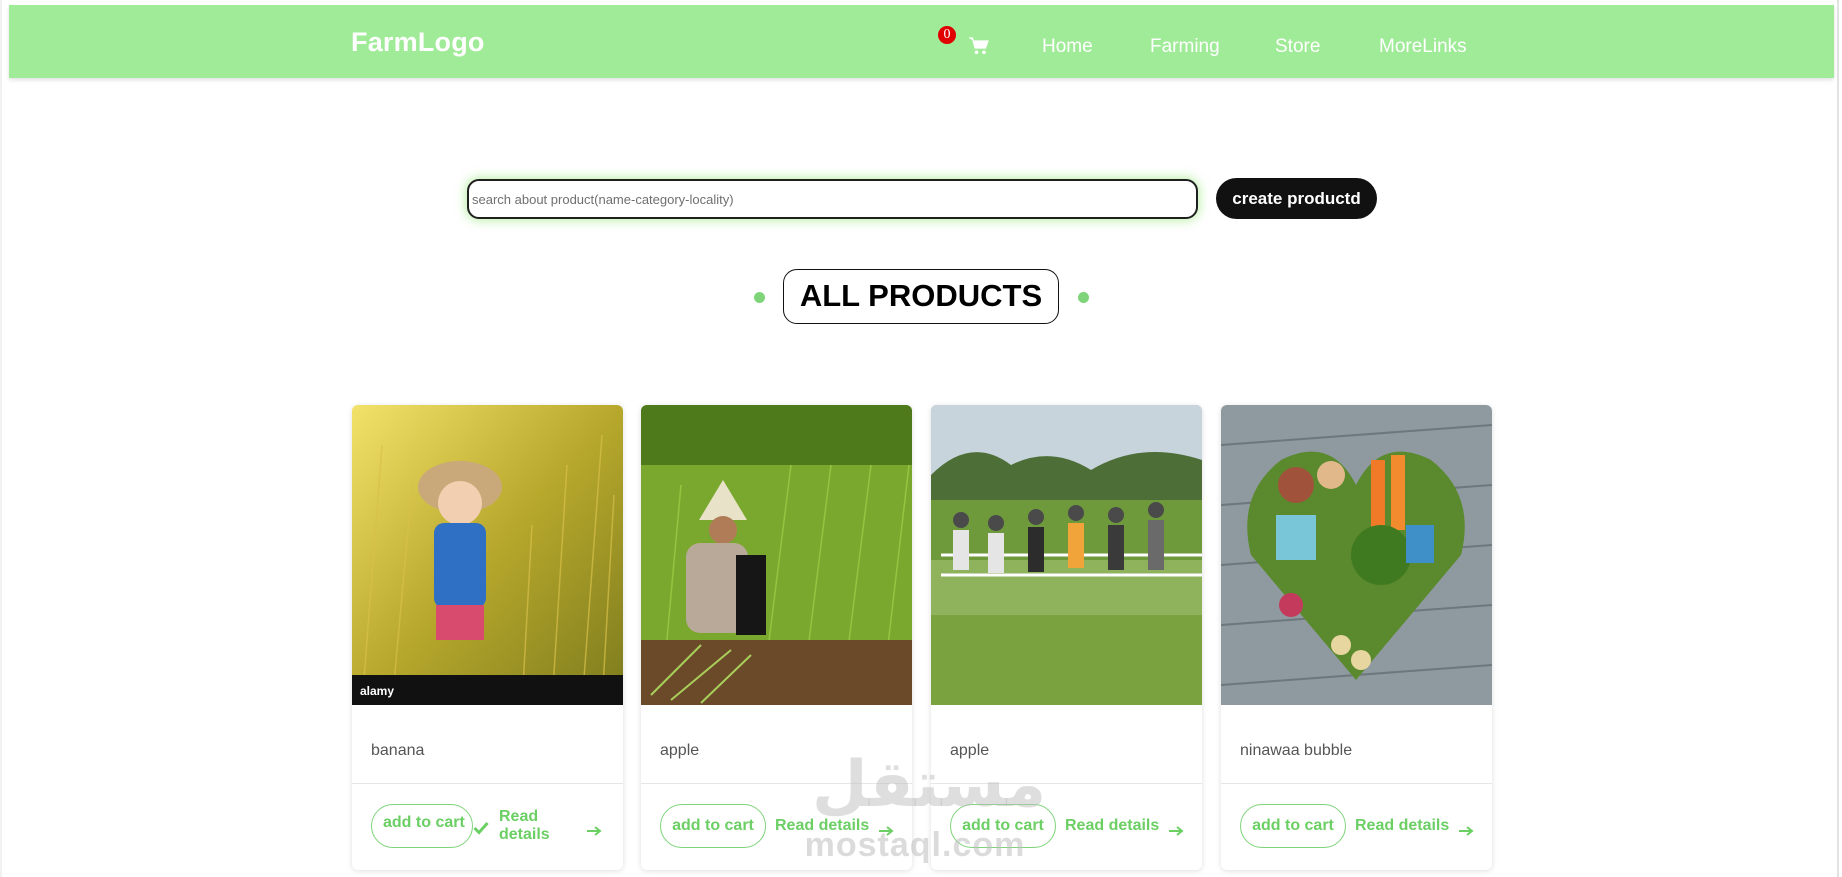 The image size is (1842, 877). What do you see at coordinates (1296, 198) in the screenshot?
I see `create-product-button: create productd` at bounding box center [1296, 198].